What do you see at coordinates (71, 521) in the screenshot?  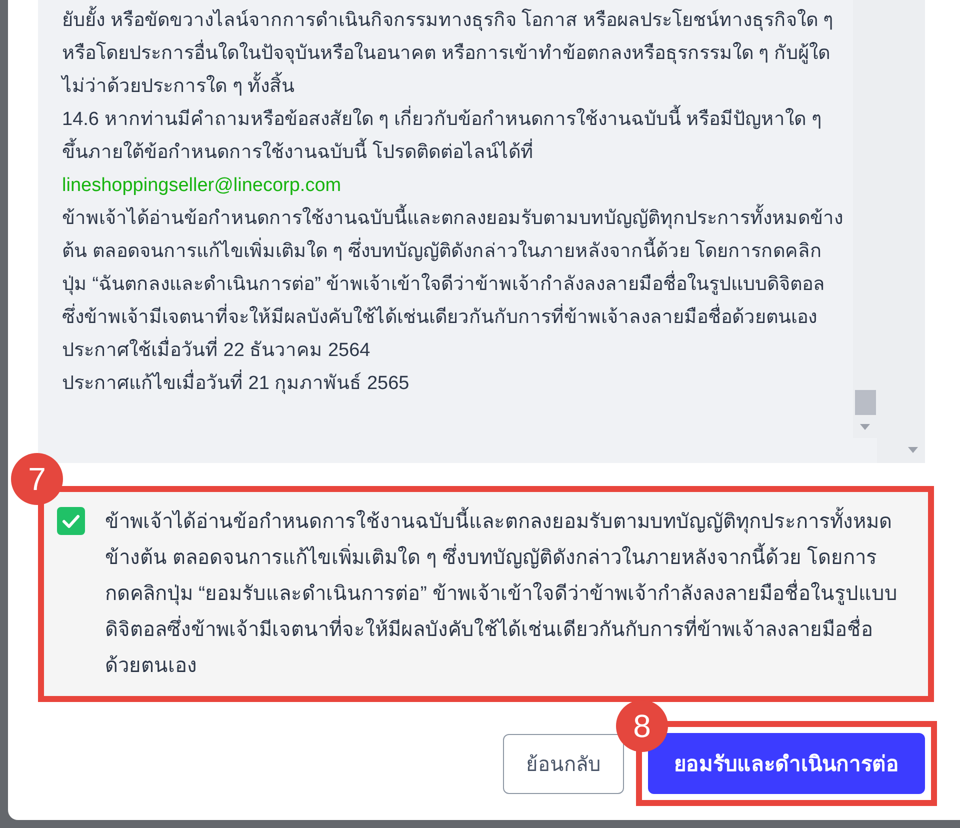 I see `checkbox` at bounding box center [71, 521].